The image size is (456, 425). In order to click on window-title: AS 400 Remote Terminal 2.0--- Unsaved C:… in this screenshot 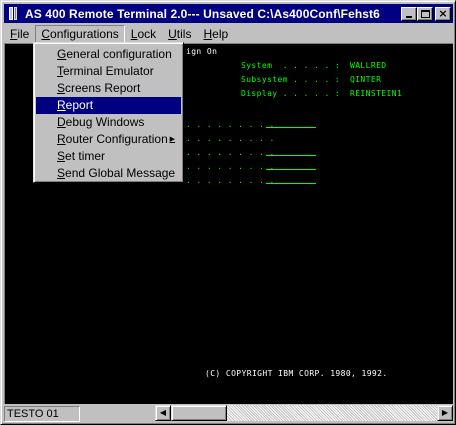, I will do `click(202, 13)`.